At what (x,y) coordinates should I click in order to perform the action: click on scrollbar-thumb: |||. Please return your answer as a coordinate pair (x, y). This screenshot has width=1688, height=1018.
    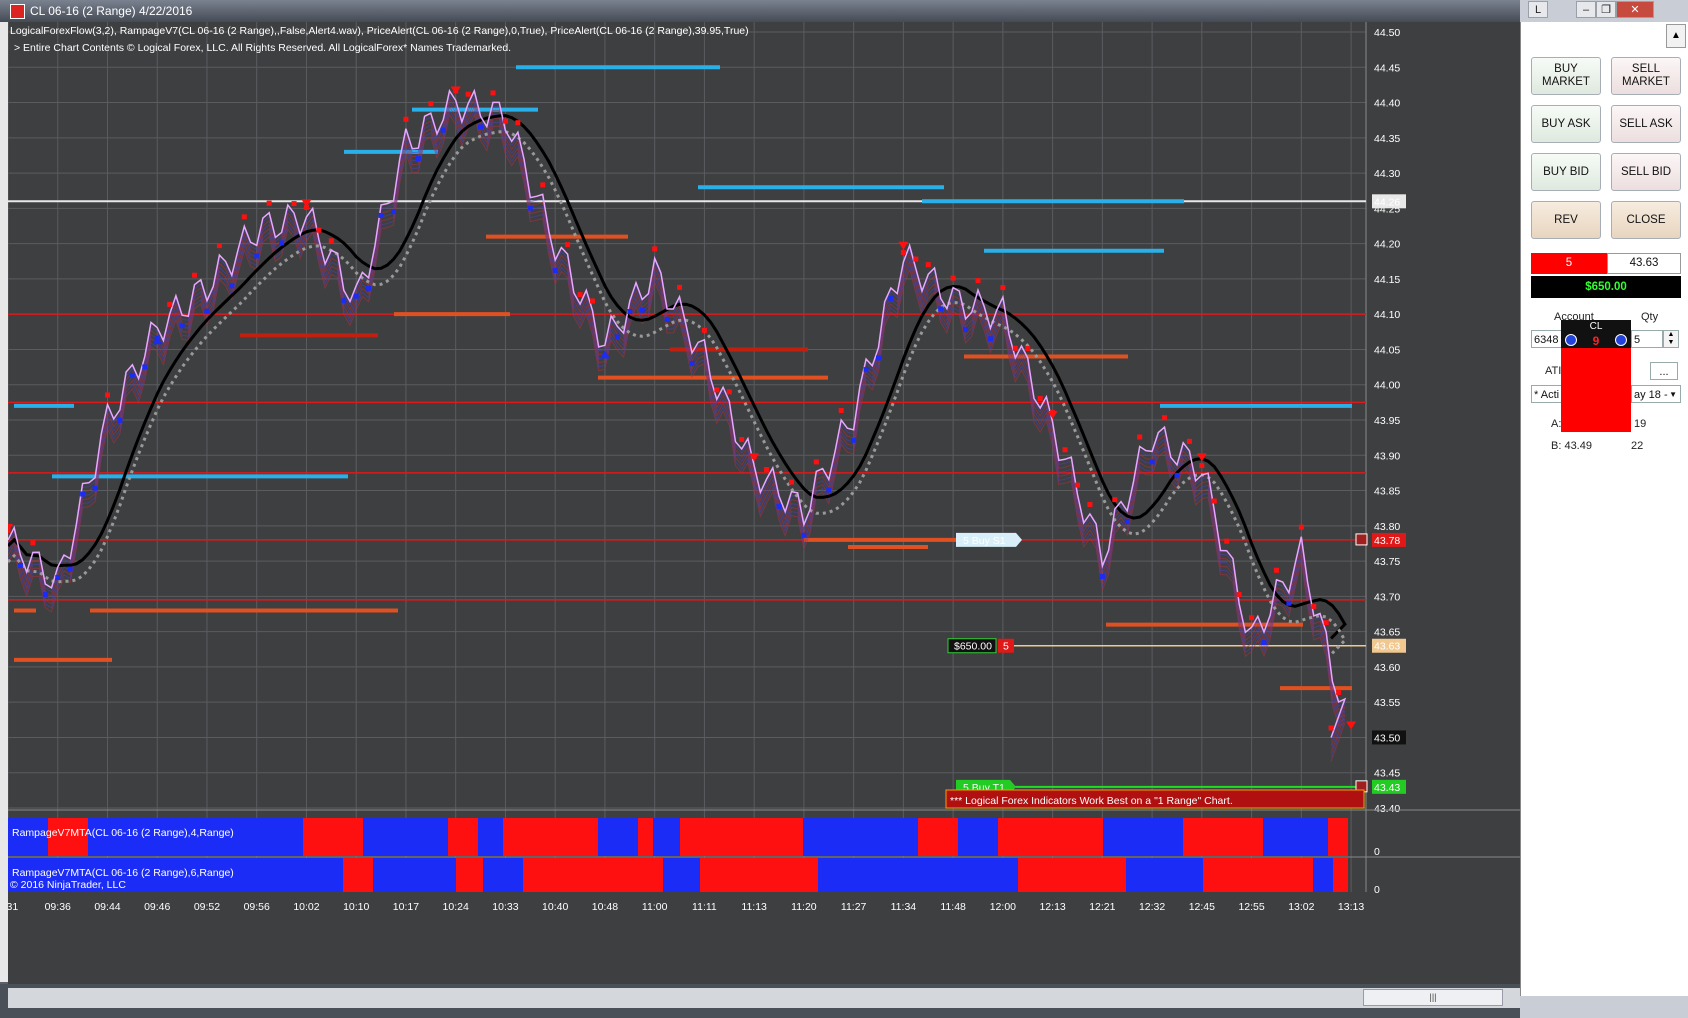
    Looking at the image, I should click on (1433, 997).